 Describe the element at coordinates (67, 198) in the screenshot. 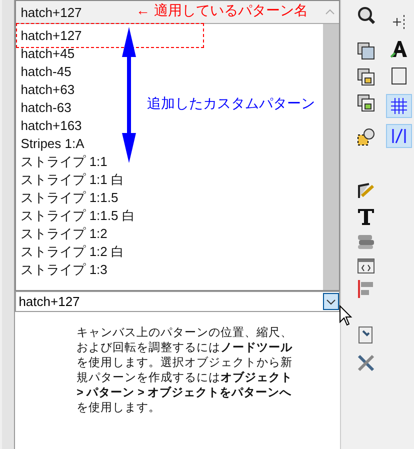

I see `pattern-option: ストライプ 1:1.5` at that location.